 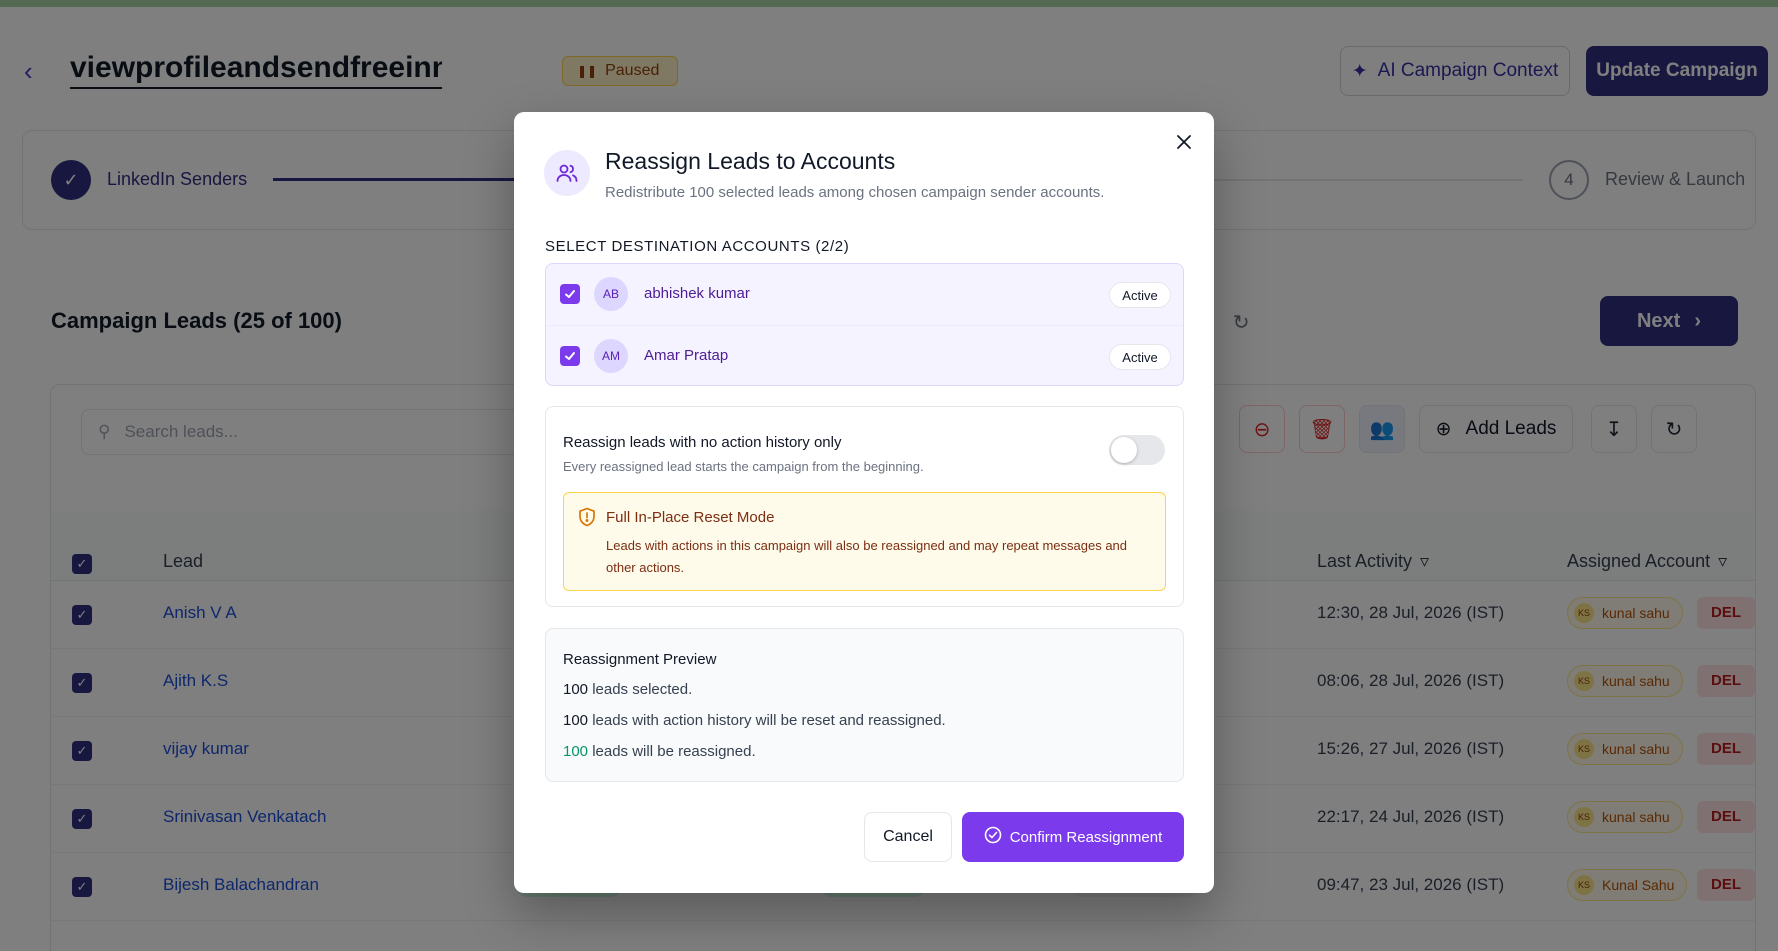 What do you see at coordinates (690, 517) in the screenshot?
I see `warning-title: Full In-Place Reset Mode` at bounding box center [690, 517].